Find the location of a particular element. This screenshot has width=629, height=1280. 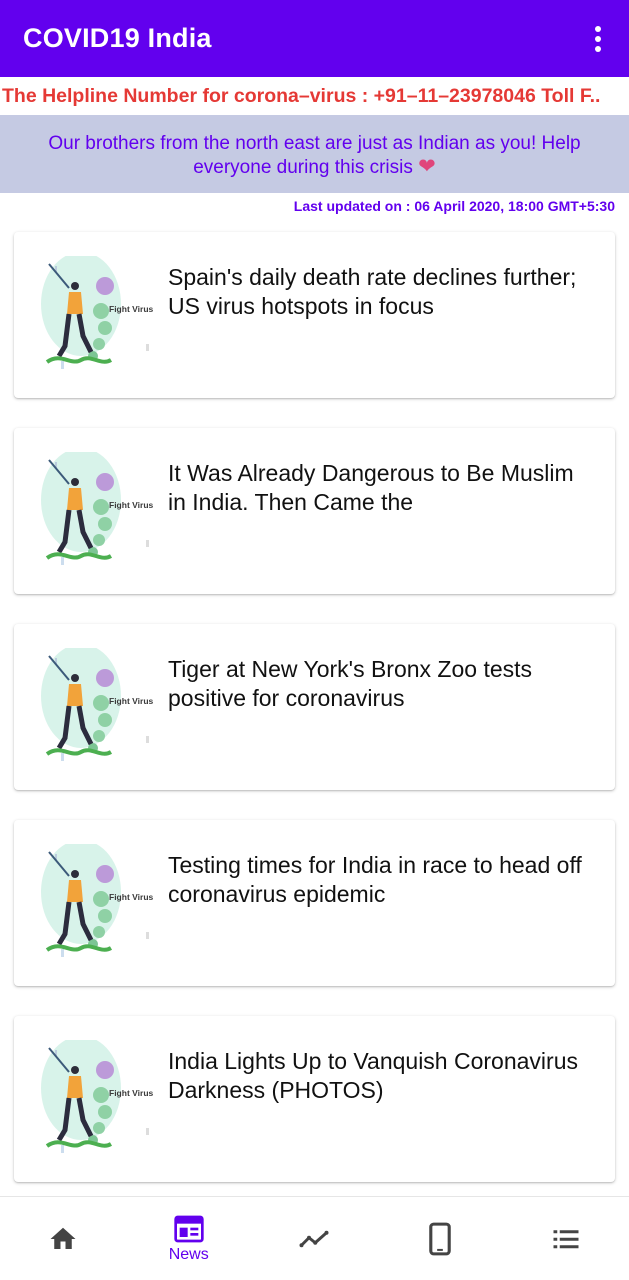

home-icon is located at coordinates (63, 1238).